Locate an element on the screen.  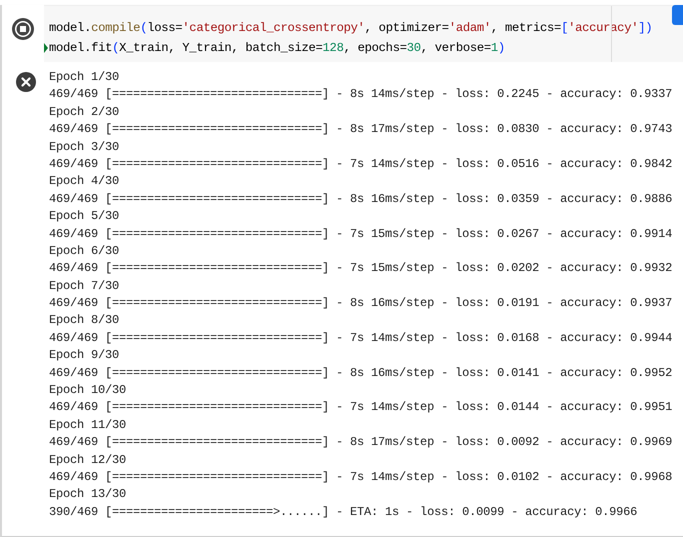
code-editor: model.compile(loss='categorical_crossentropy', optimizer='adam', metrics=['accuracy']) model.fit(X_train, Y_train, batch_size=128, epochs=30, verbose=1) is located at coordinates (363, 33).